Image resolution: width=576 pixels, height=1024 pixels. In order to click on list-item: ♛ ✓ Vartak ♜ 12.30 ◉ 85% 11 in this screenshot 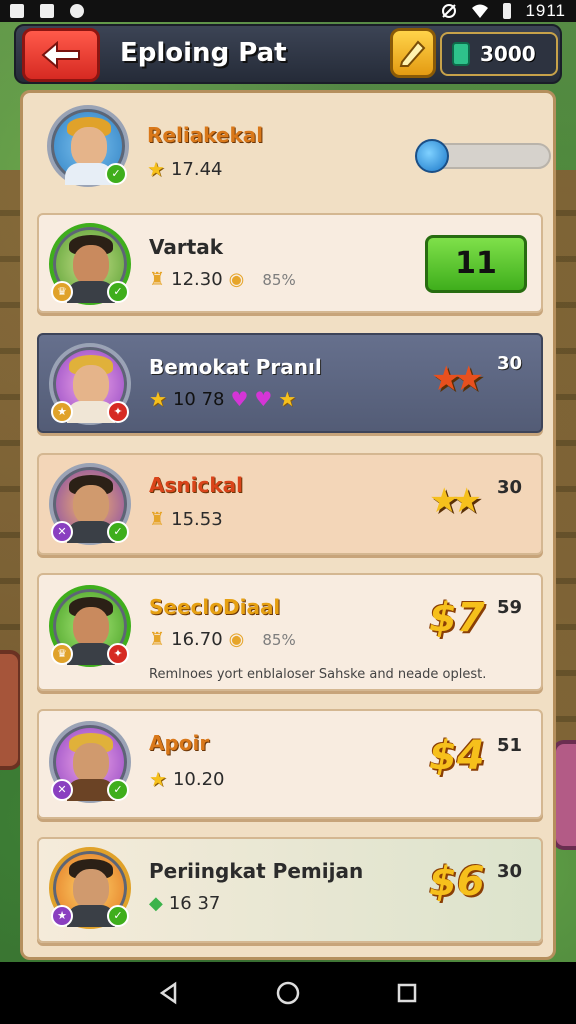, I will do `click(290, 263)`.